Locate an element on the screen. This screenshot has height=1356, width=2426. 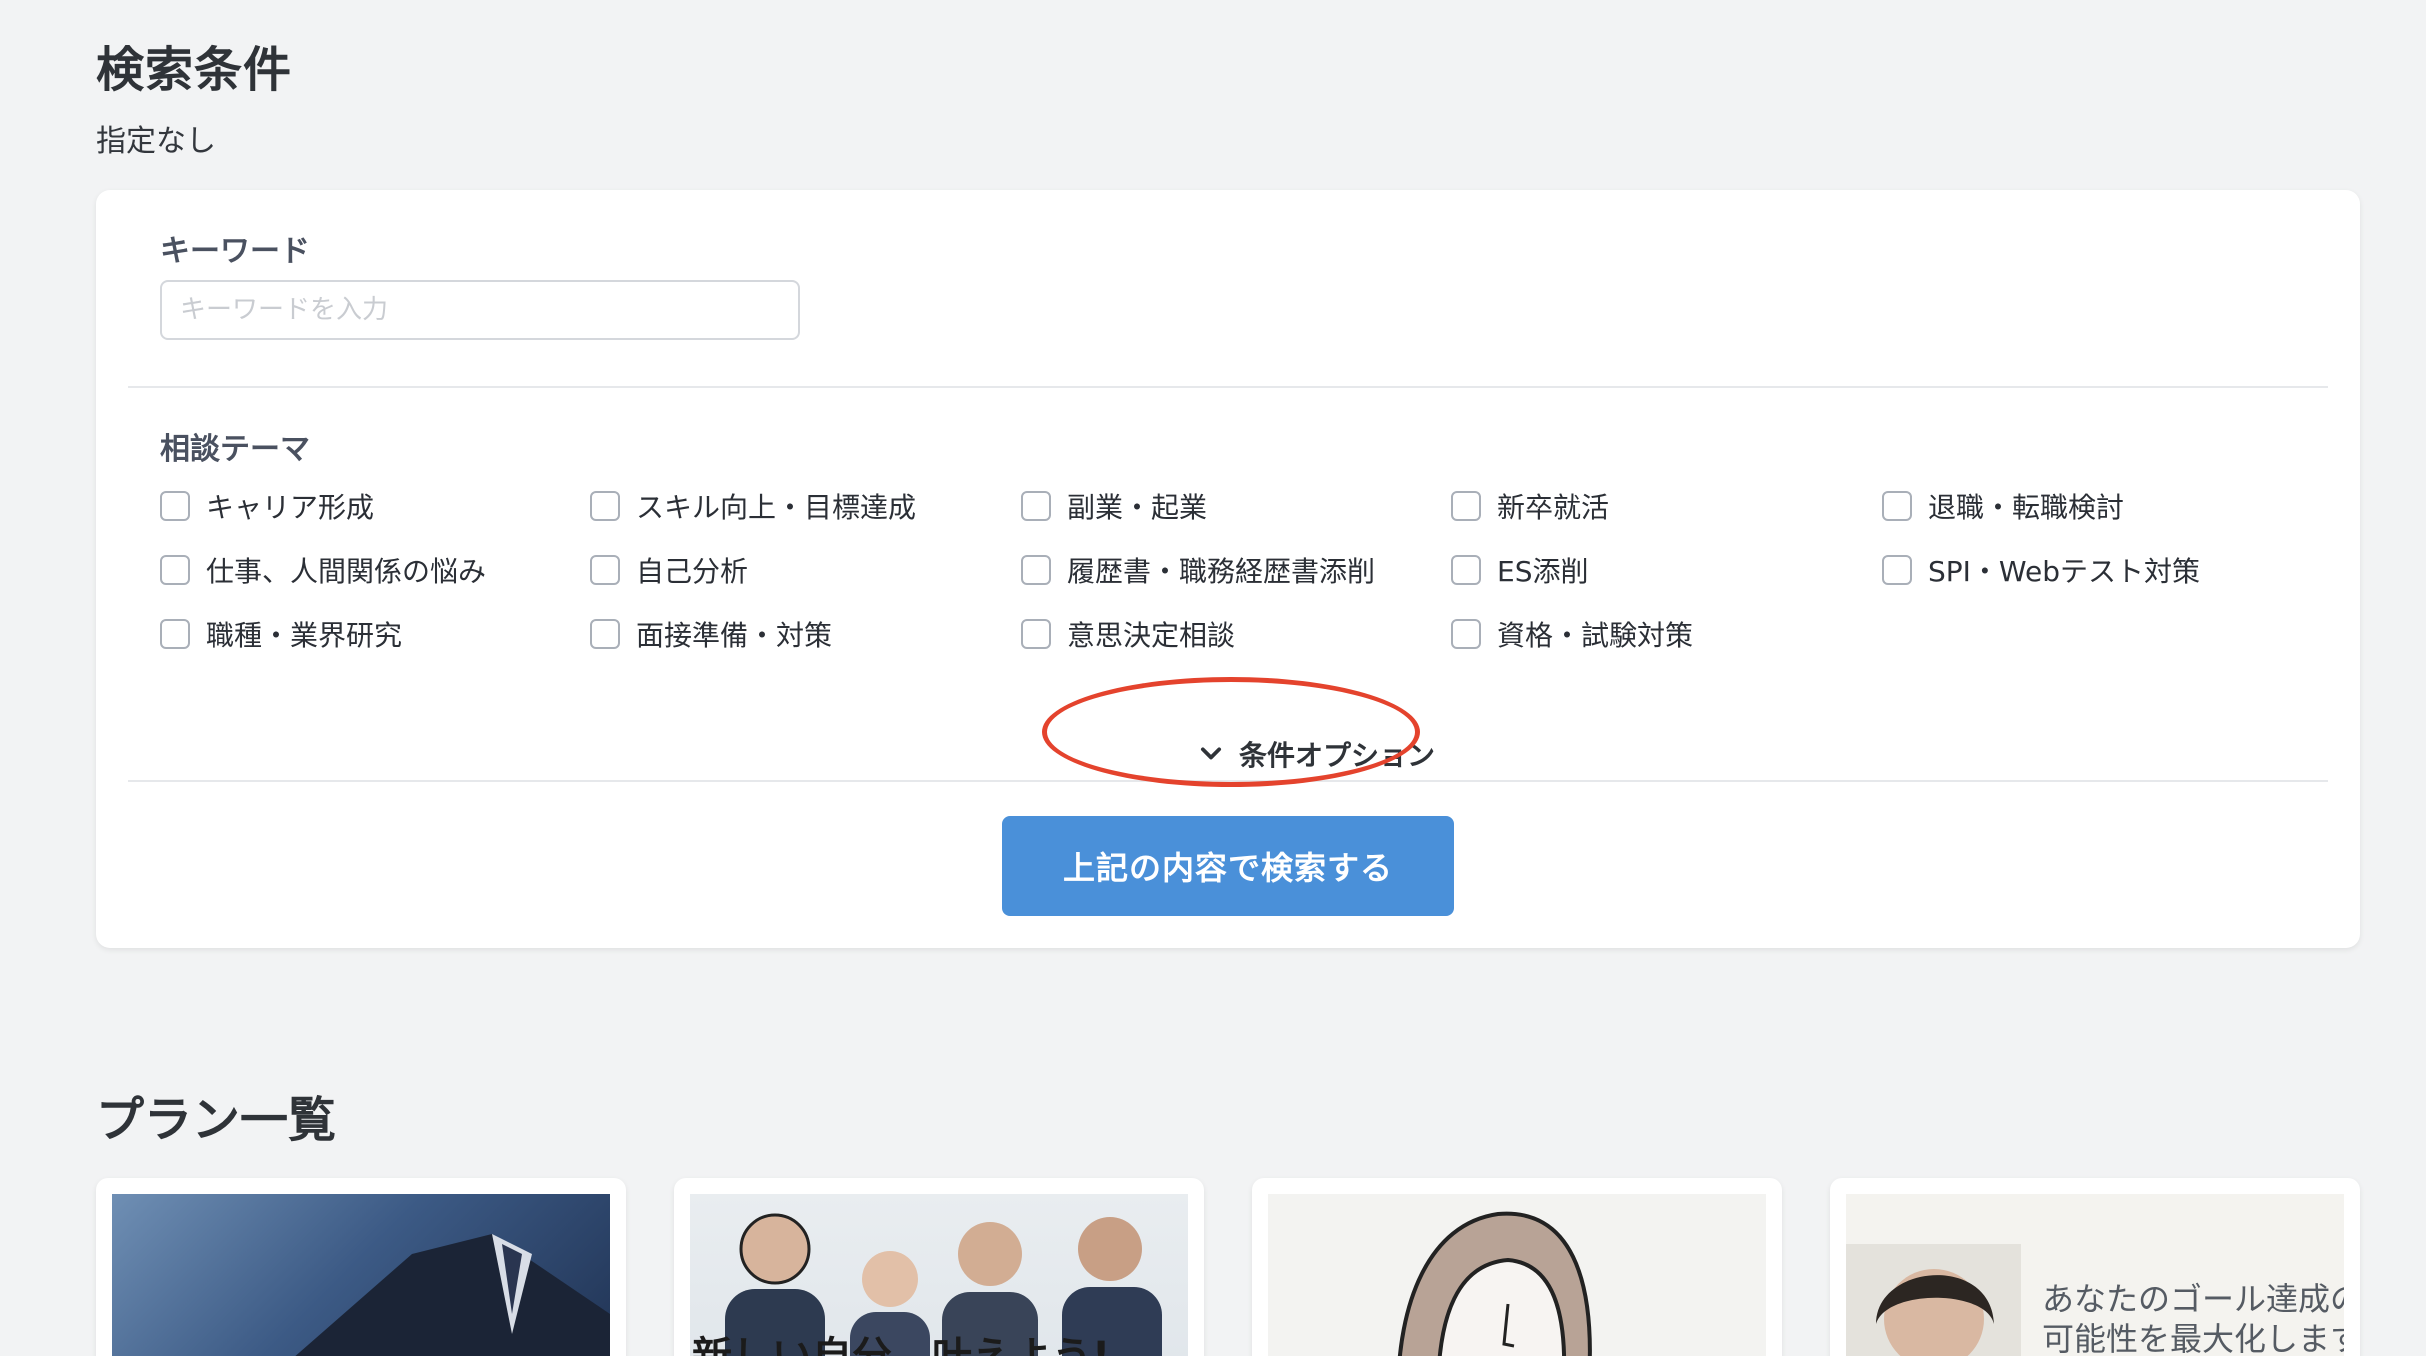
theme-label: 職種・業界研究 is located at coordinates (304, 635).